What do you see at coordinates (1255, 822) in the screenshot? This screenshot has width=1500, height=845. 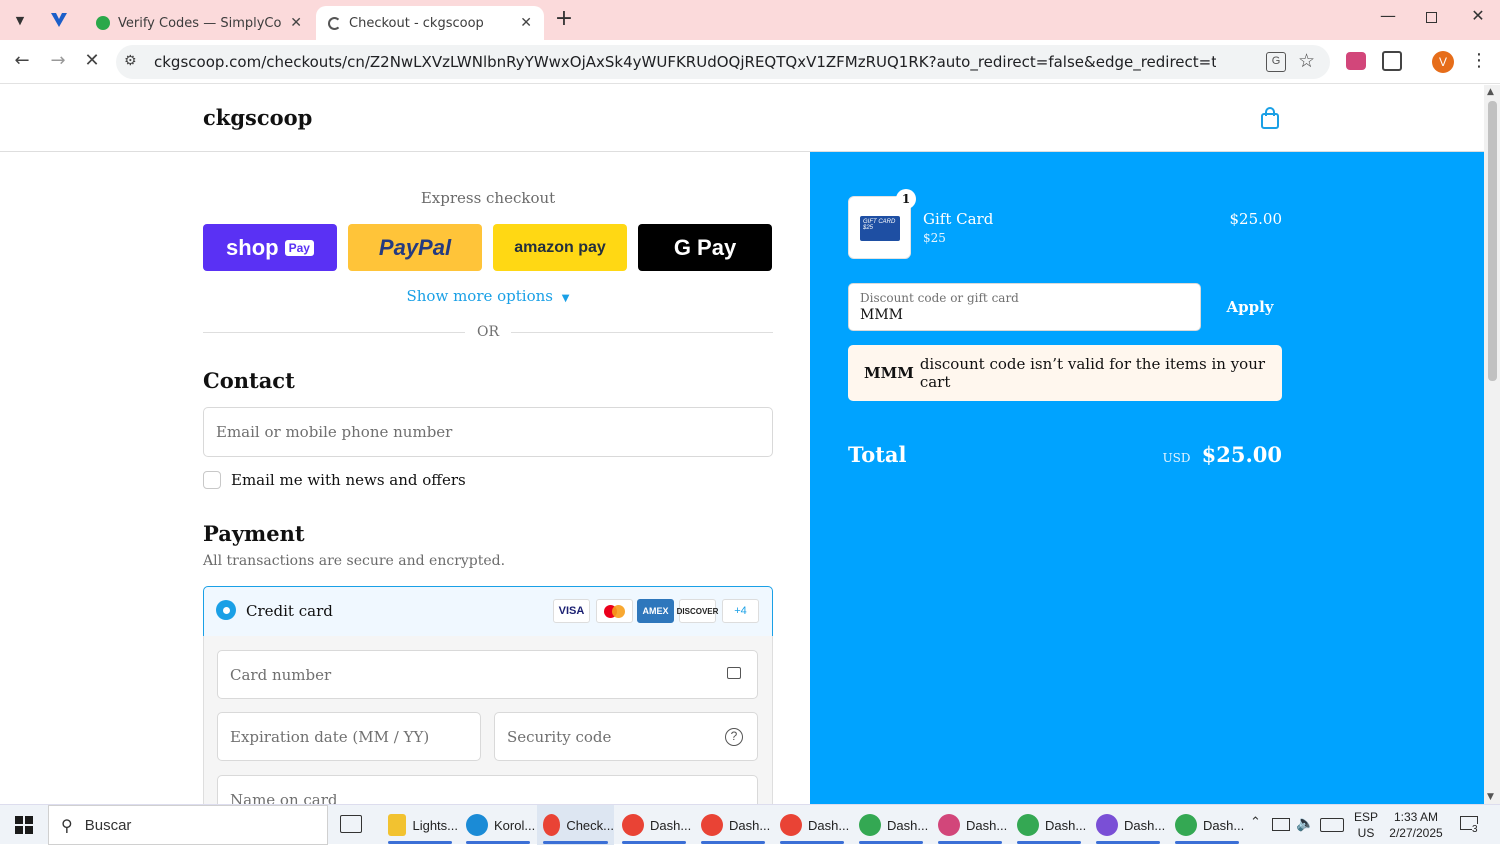 I see `tray-chevron-icon: ⌃` at bounding box center [1255, 822].